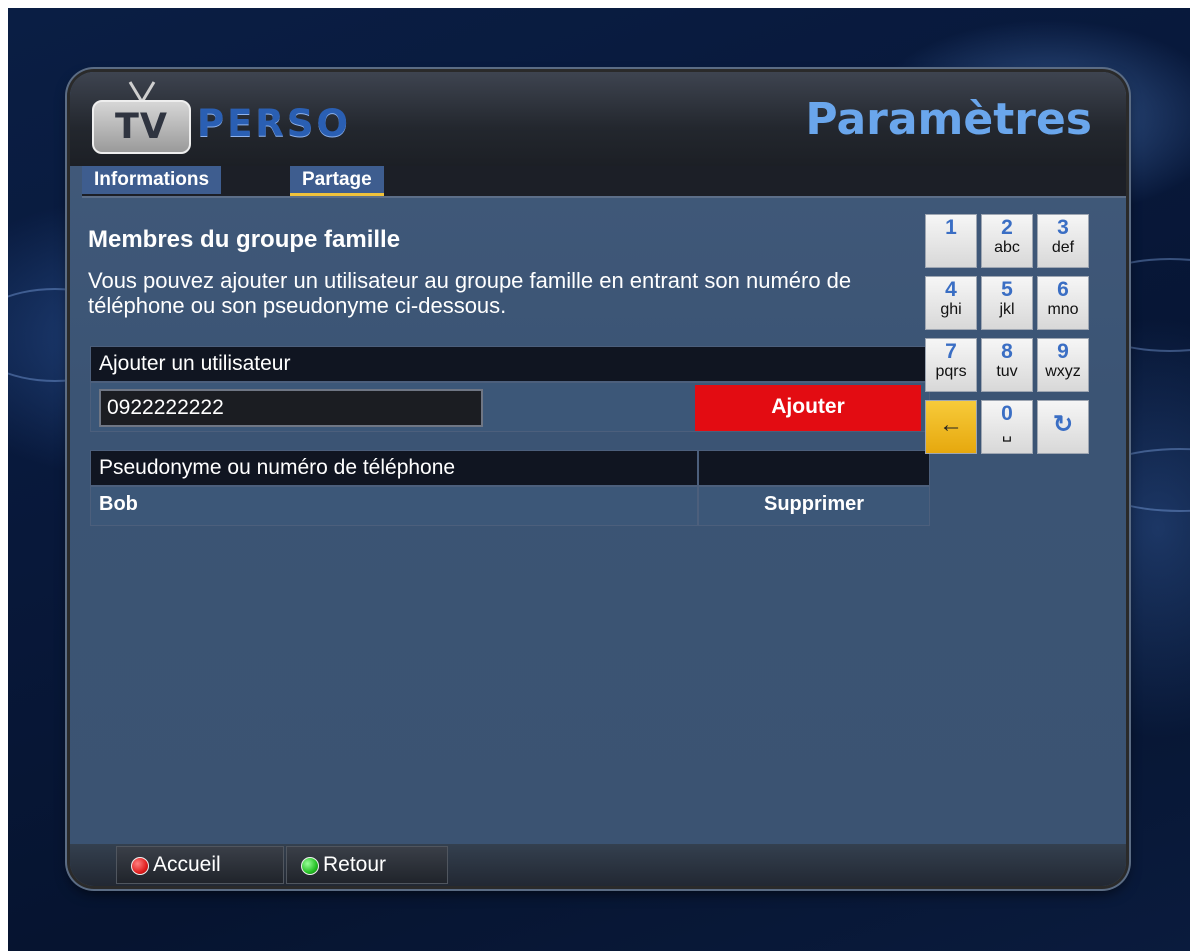 The height and width of the screenshot is (951, 1190). I want to click on footer-bar: Accueil Retour, so click(598, 865).